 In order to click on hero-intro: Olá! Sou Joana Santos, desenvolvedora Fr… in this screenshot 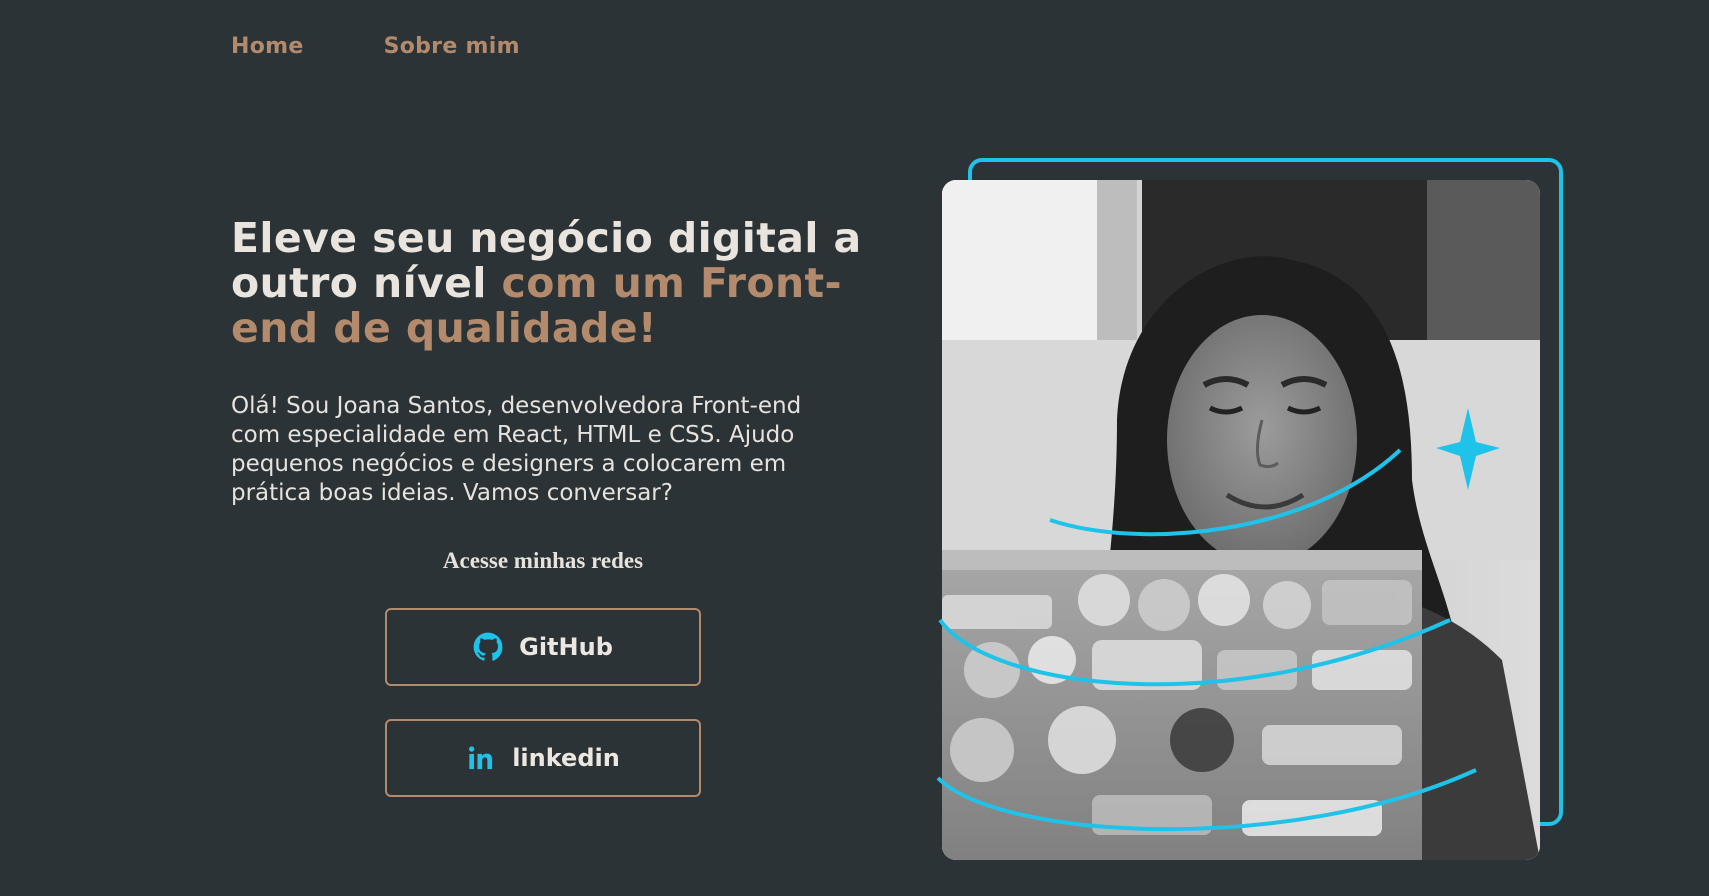, I will do `click(516, 449)`.